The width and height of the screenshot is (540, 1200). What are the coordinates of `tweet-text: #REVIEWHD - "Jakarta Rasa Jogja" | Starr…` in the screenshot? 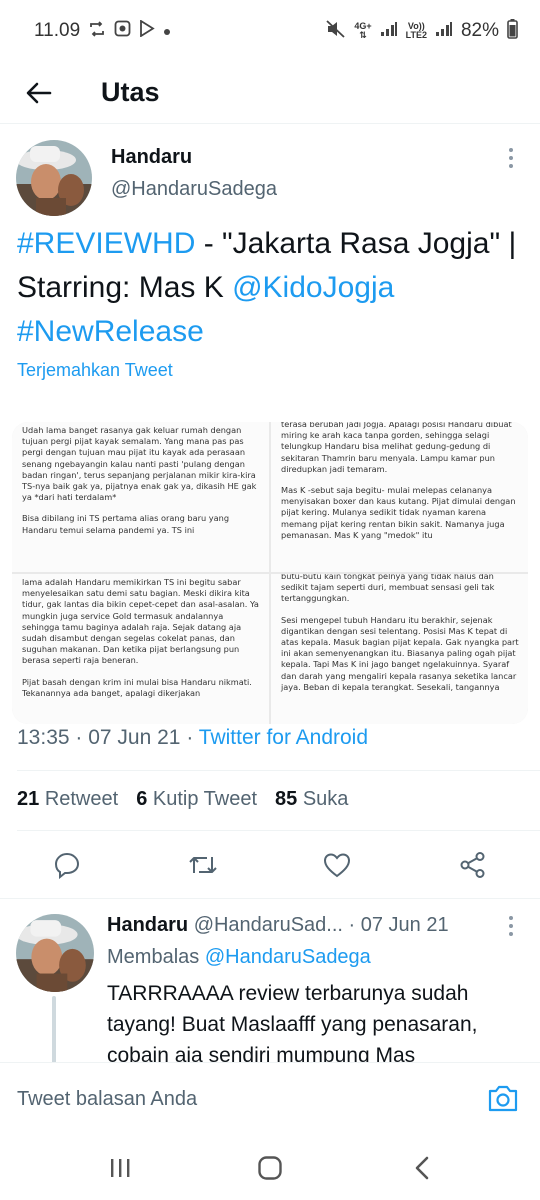 It's located at (267, 288).